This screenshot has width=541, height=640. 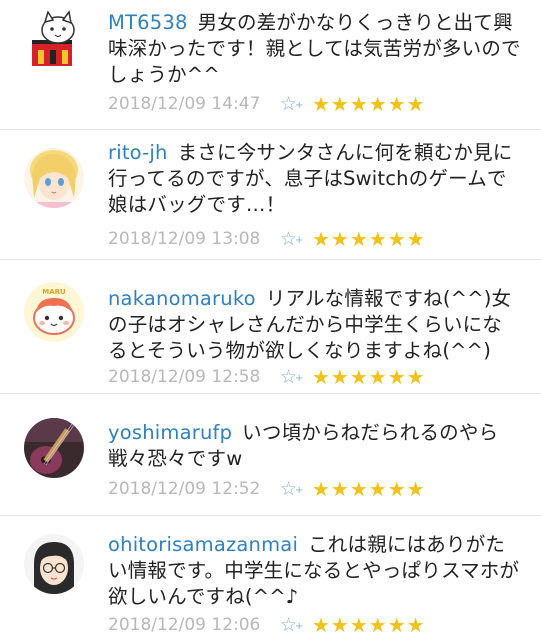 What do you see at coordinates (54, 40) in the screenshot?
I see `cat-box-avatar` at bounding box center [54, 40].